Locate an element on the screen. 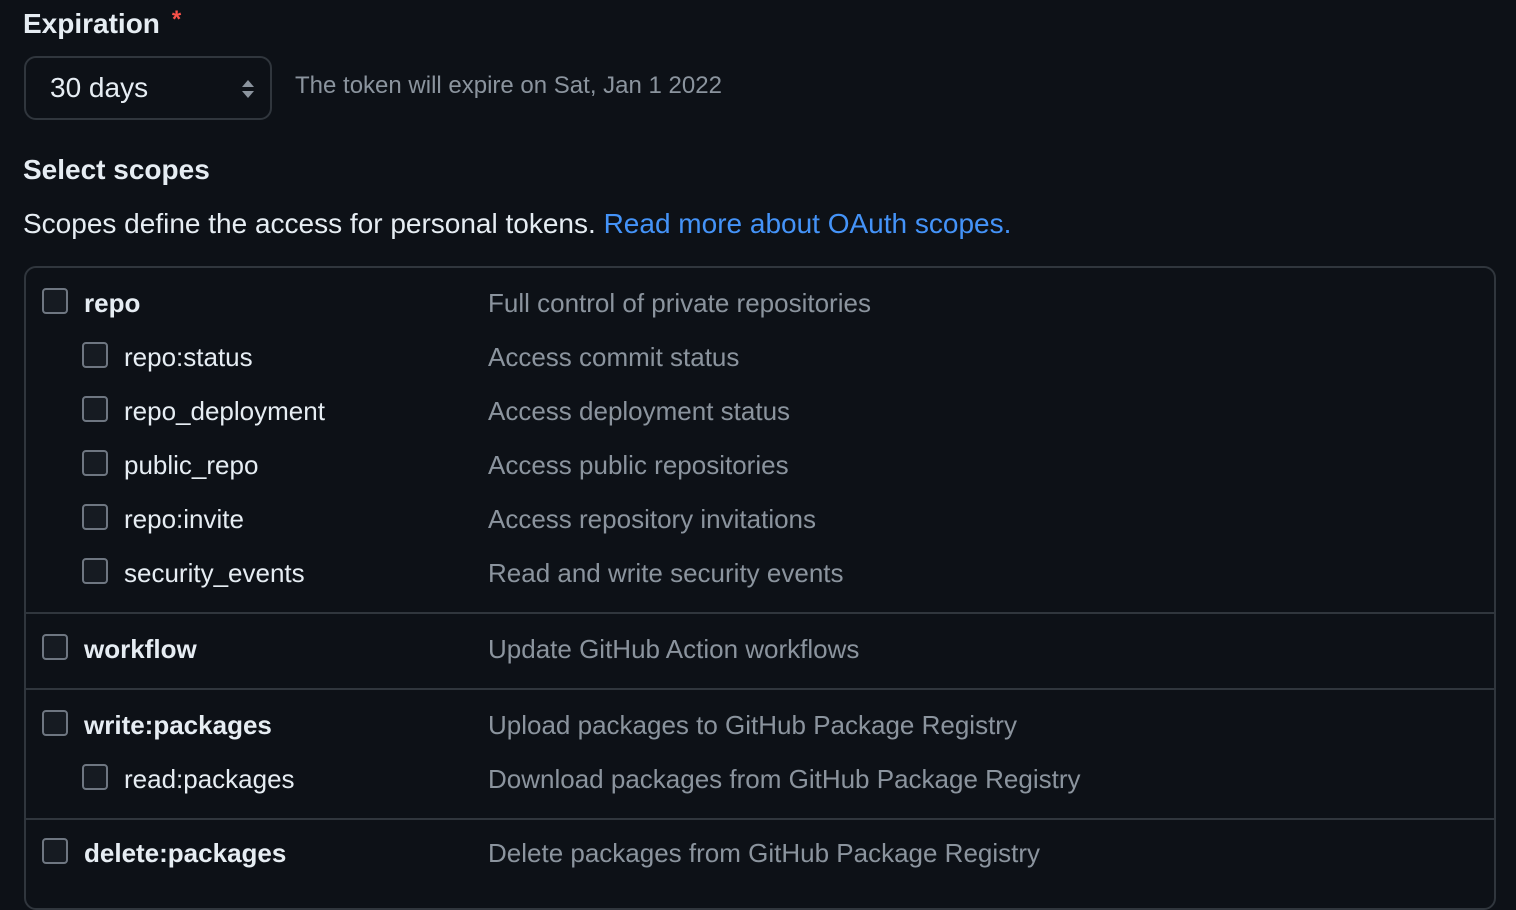 This screenshot has width=1516, height=910. scope-name: delete:packages is located at coordinates (185, 853).